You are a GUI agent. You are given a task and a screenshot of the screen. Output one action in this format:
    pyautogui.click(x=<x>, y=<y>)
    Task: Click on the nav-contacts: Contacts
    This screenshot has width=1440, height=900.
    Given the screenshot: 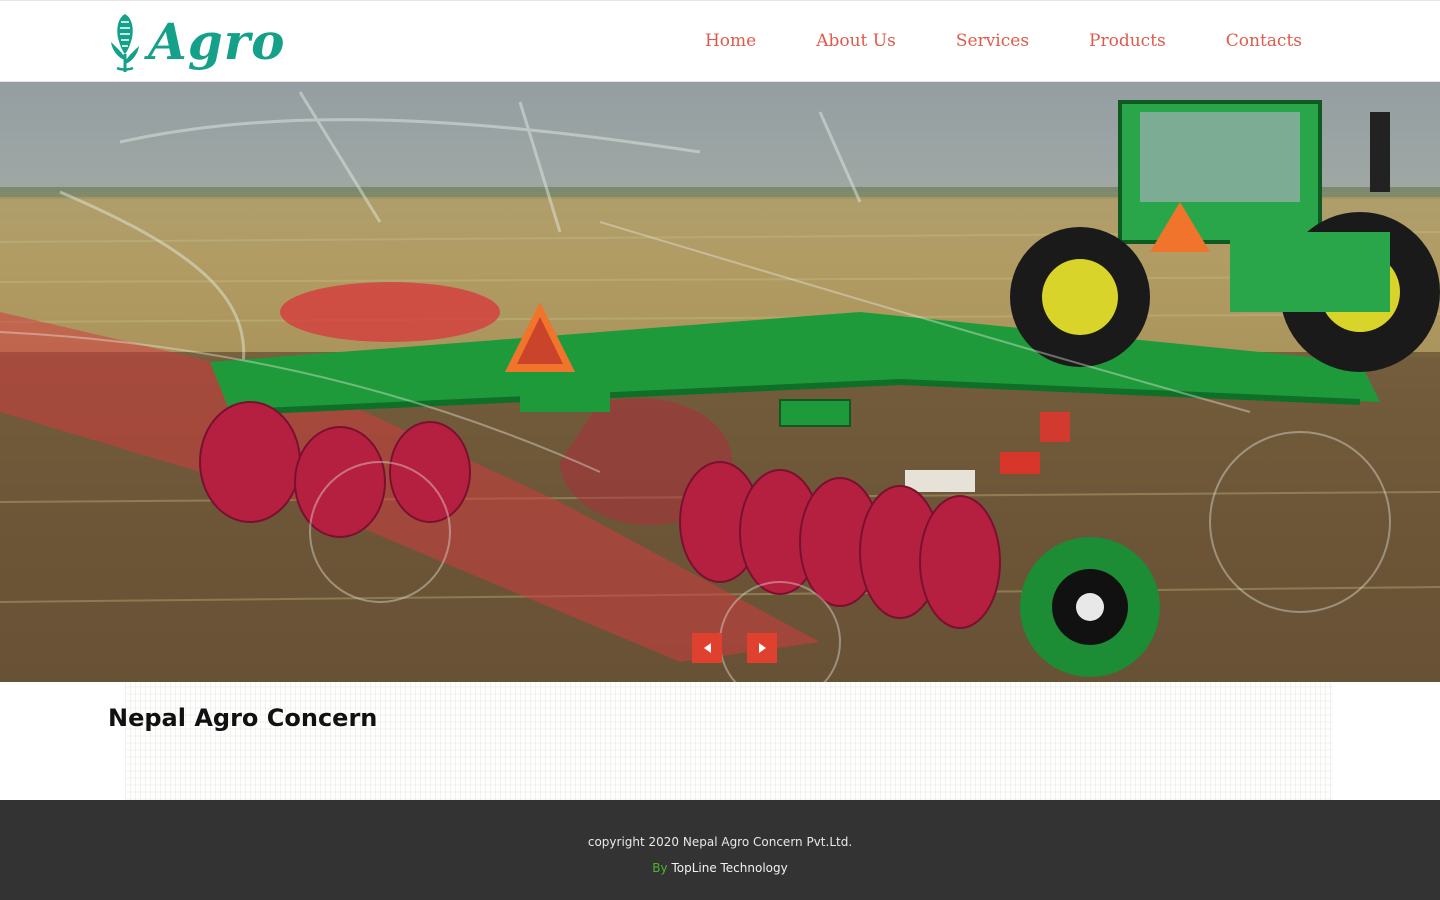 What is the action you would take?
    pyautogui.click(x=1264, y=41)
    